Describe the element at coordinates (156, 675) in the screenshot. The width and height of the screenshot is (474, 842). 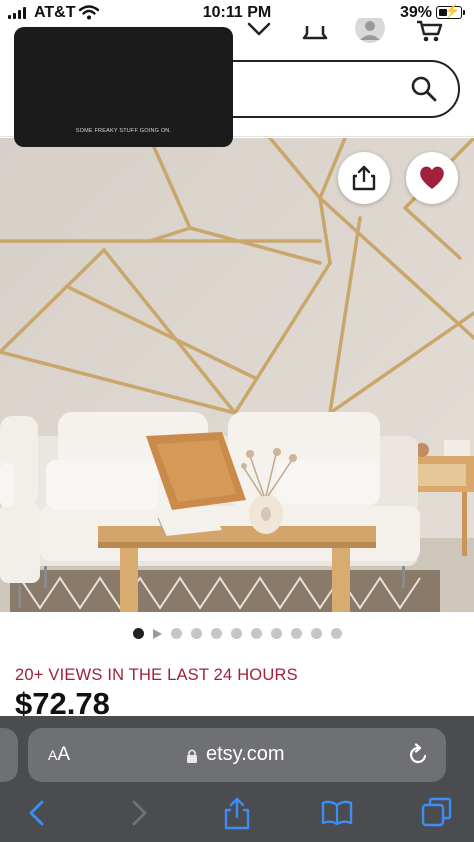
I see `views-badge: 20+ VIEWS IN THE LAST 24 HOURS` at that location.